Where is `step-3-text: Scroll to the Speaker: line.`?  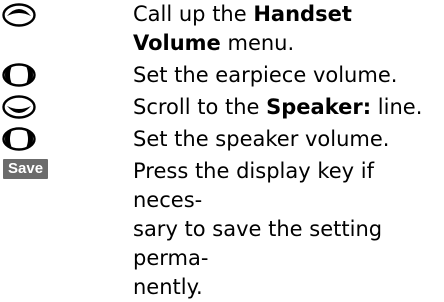
step-3-text: Scroll to the Speaker: line. is located at coordinates (283, 107).